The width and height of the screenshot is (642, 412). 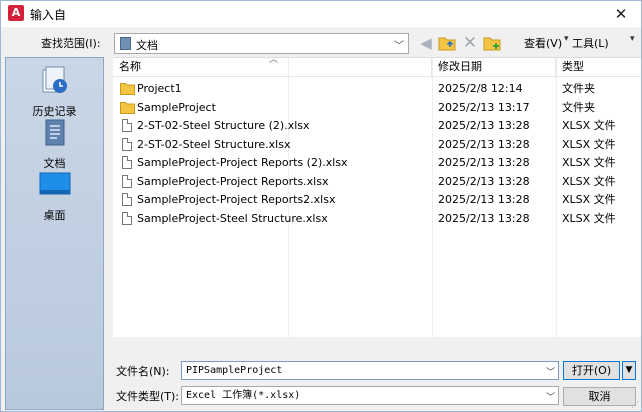 I want to click on file-row: SampleProject 2025/2/13 13:17 文件夹, so click(x=377, y=108).